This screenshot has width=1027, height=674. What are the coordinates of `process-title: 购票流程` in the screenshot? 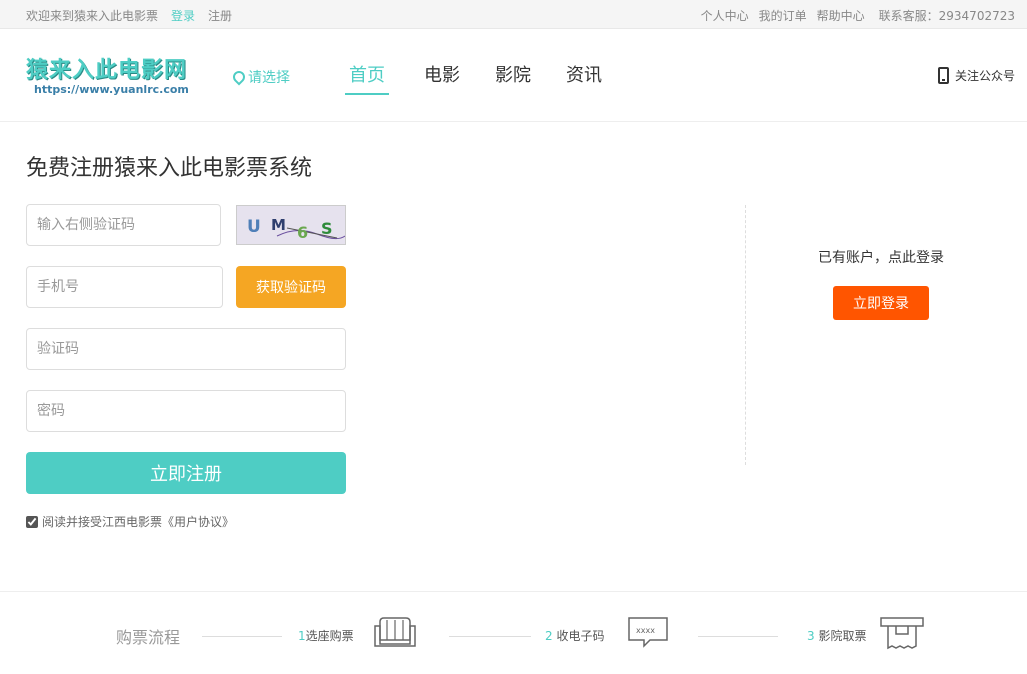 It's located at (148, 637).